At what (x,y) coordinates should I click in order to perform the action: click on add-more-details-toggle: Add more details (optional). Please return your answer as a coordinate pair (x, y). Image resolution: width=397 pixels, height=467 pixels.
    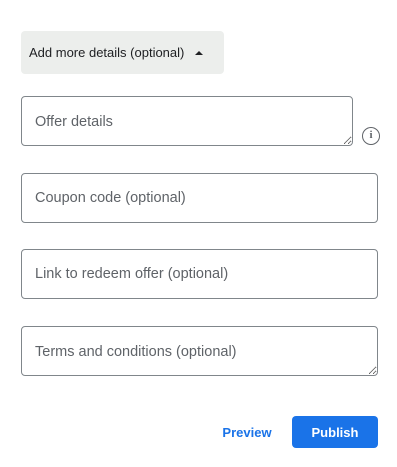
    Looking at the image, I should click on (122, 52).